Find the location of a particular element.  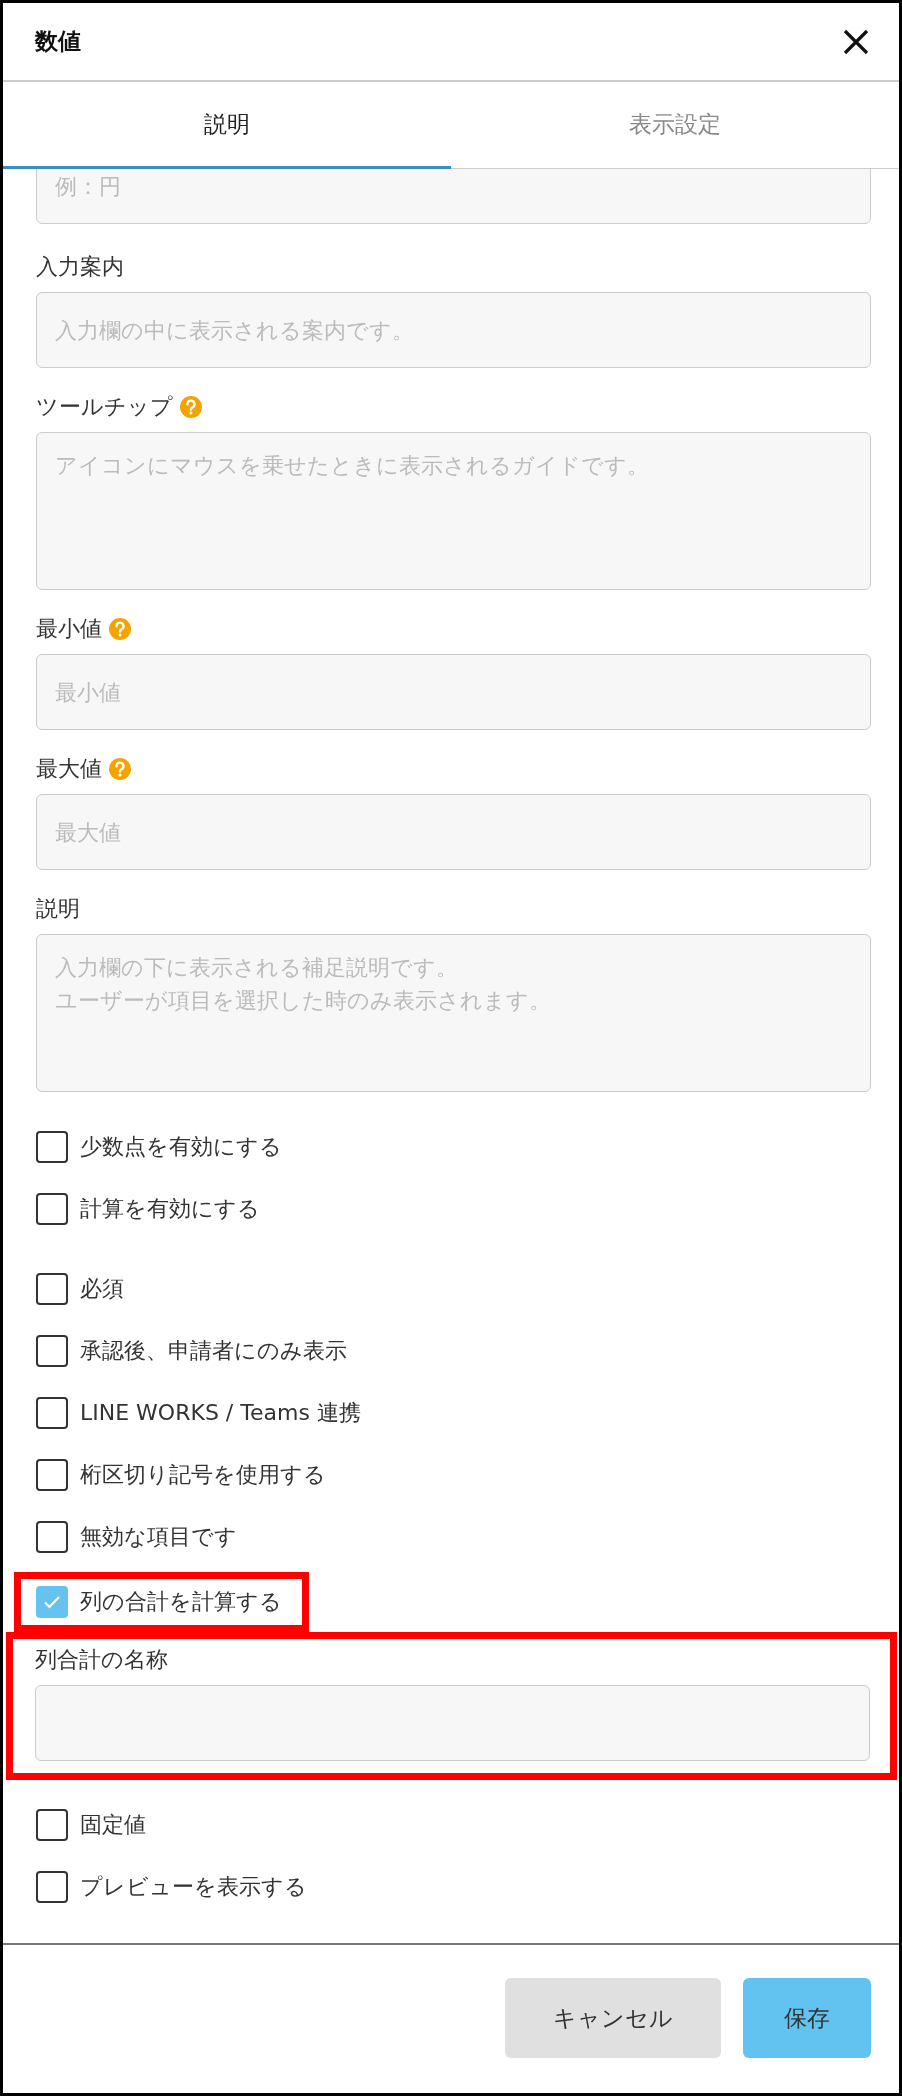

input-field is located at coordinates (452, 1723).